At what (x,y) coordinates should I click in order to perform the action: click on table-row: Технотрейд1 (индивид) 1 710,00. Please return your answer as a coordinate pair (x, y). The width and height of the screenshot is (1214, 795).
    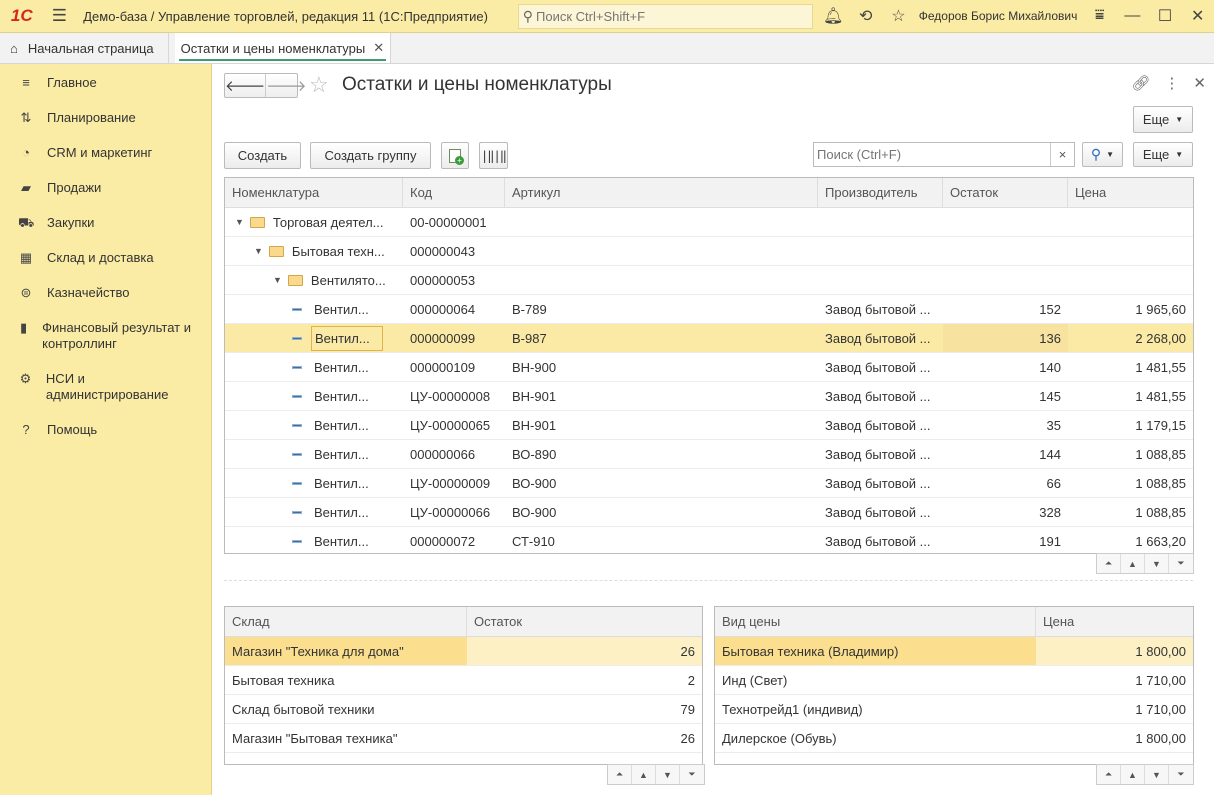
    Looking at the image, I should click on (954, 709).